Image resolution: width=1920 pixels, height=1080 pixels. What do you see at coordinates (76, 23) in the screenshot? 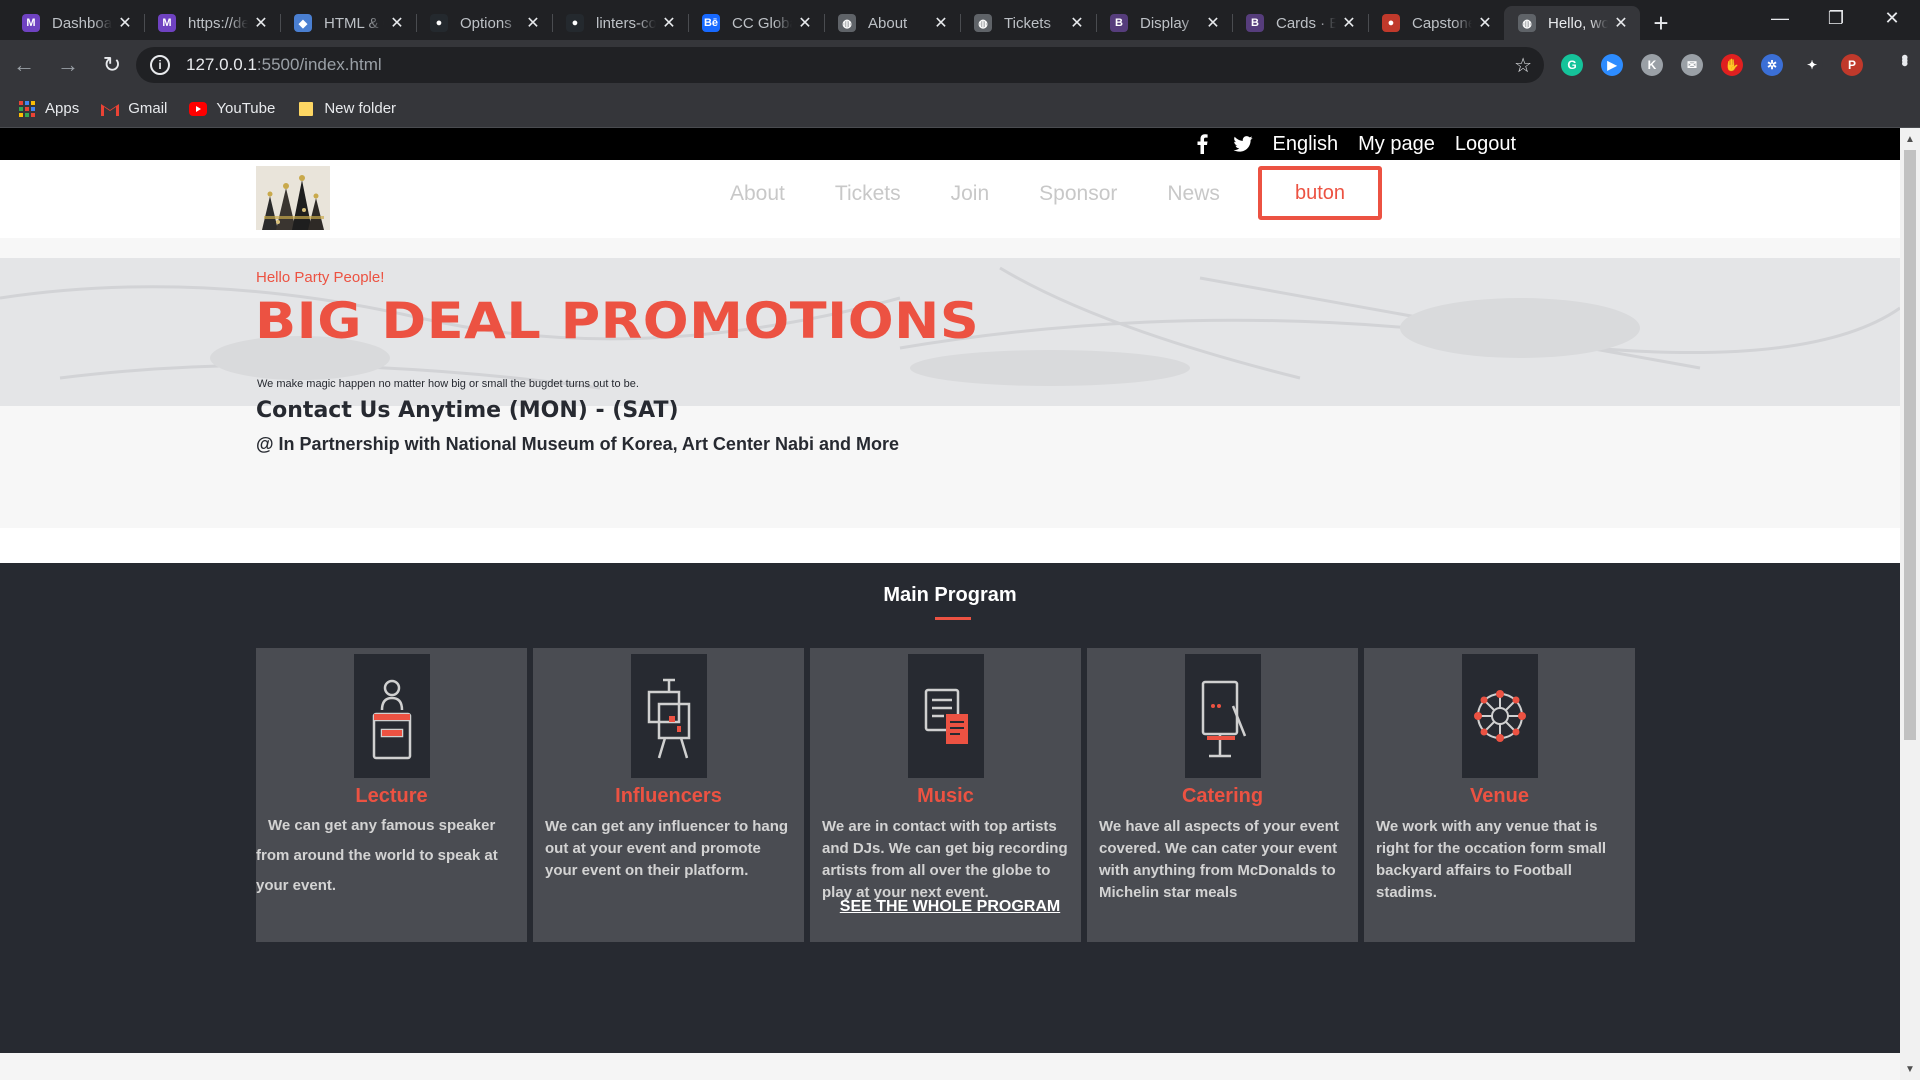
I see `browser-tab: M Dashboard✕` at bounding box center [76, 23].